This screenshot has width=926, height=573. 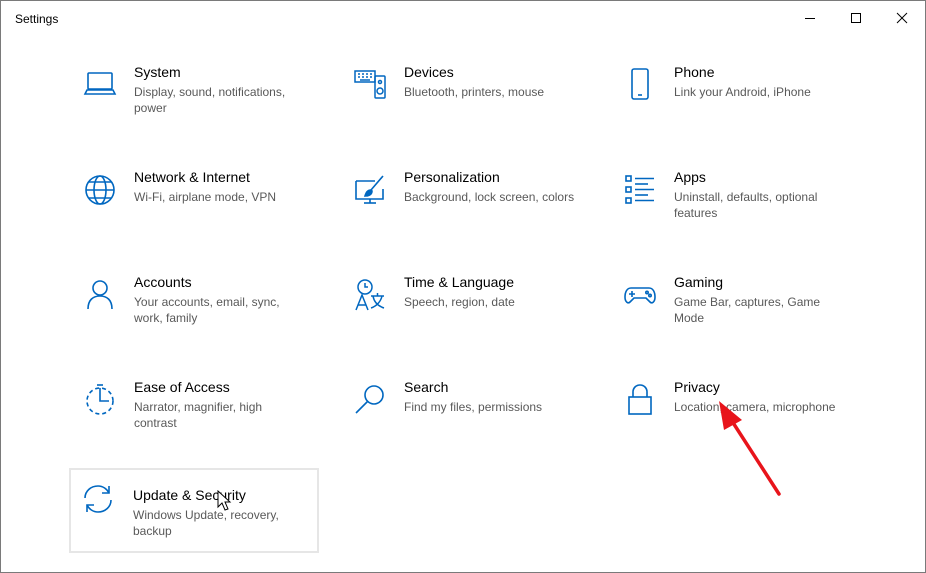 I want to click on close-button, so click(x=902, y=18).